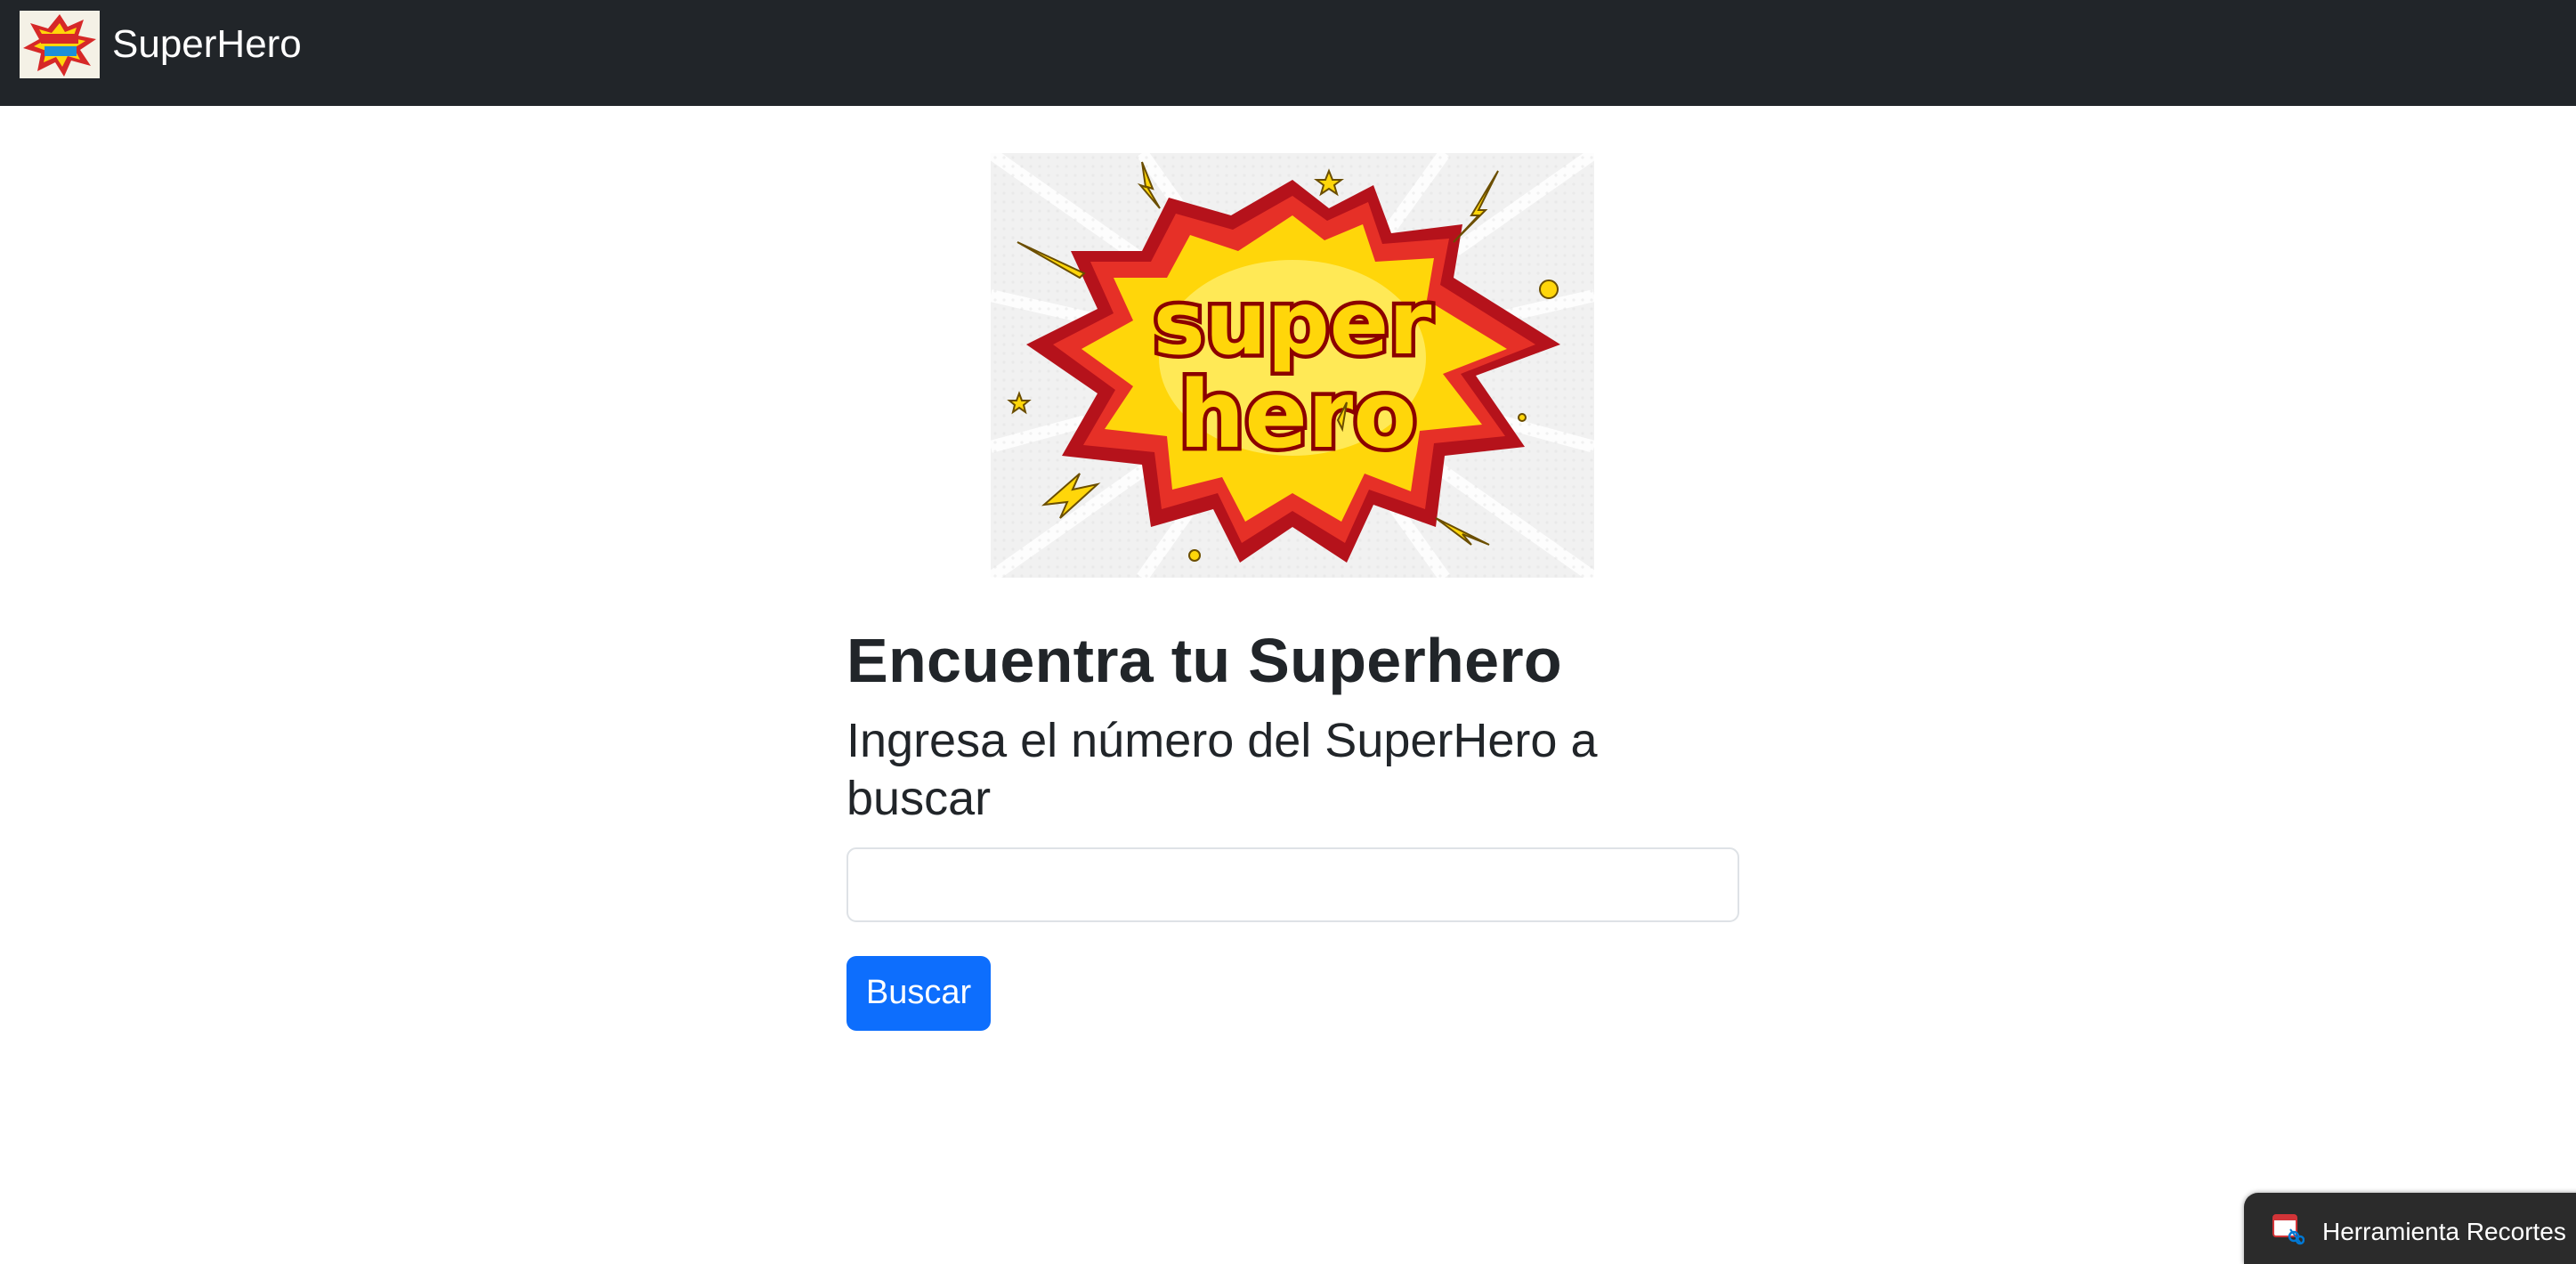 The image size is (2576, 1264). Describe the element at coordinates (2288, 1229) in the screenshot. I see `snipping-tool-icon` at that location.